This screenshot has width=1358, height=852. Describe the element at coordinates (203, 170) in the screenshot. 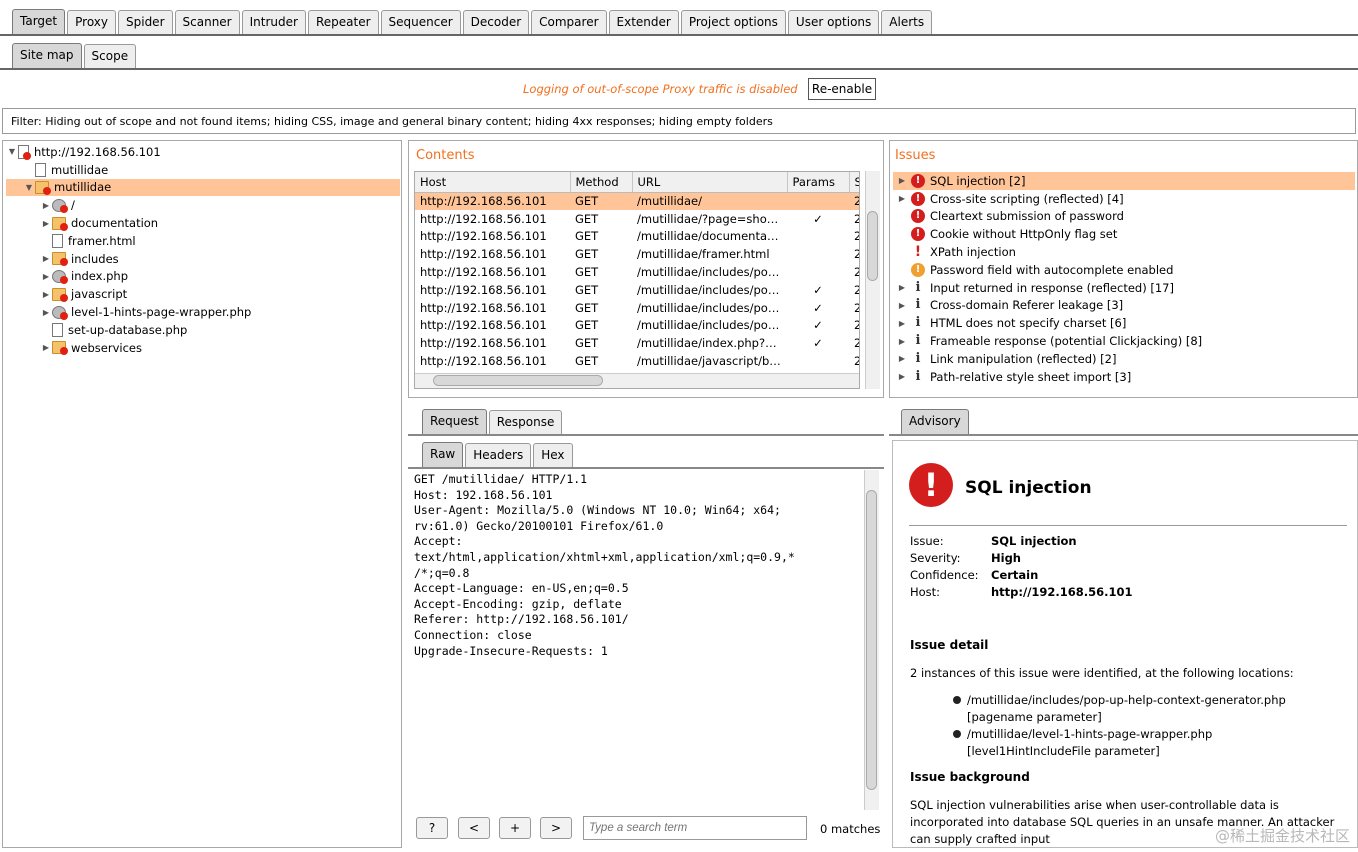

I see `tree-node: mutillidae` at that location.